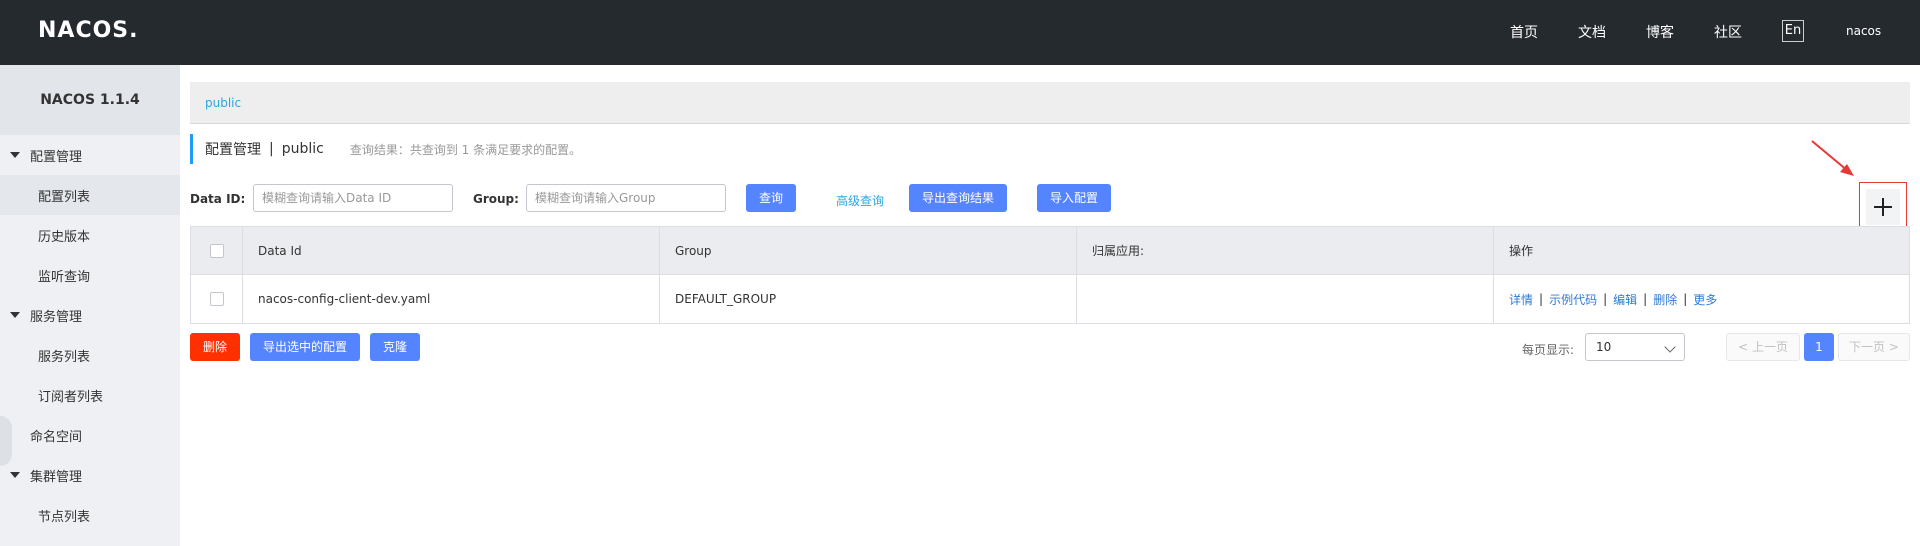  Describe the element at coordinates (1050, 103) in the screenshot. I see `breadcrumb: public` at that location.